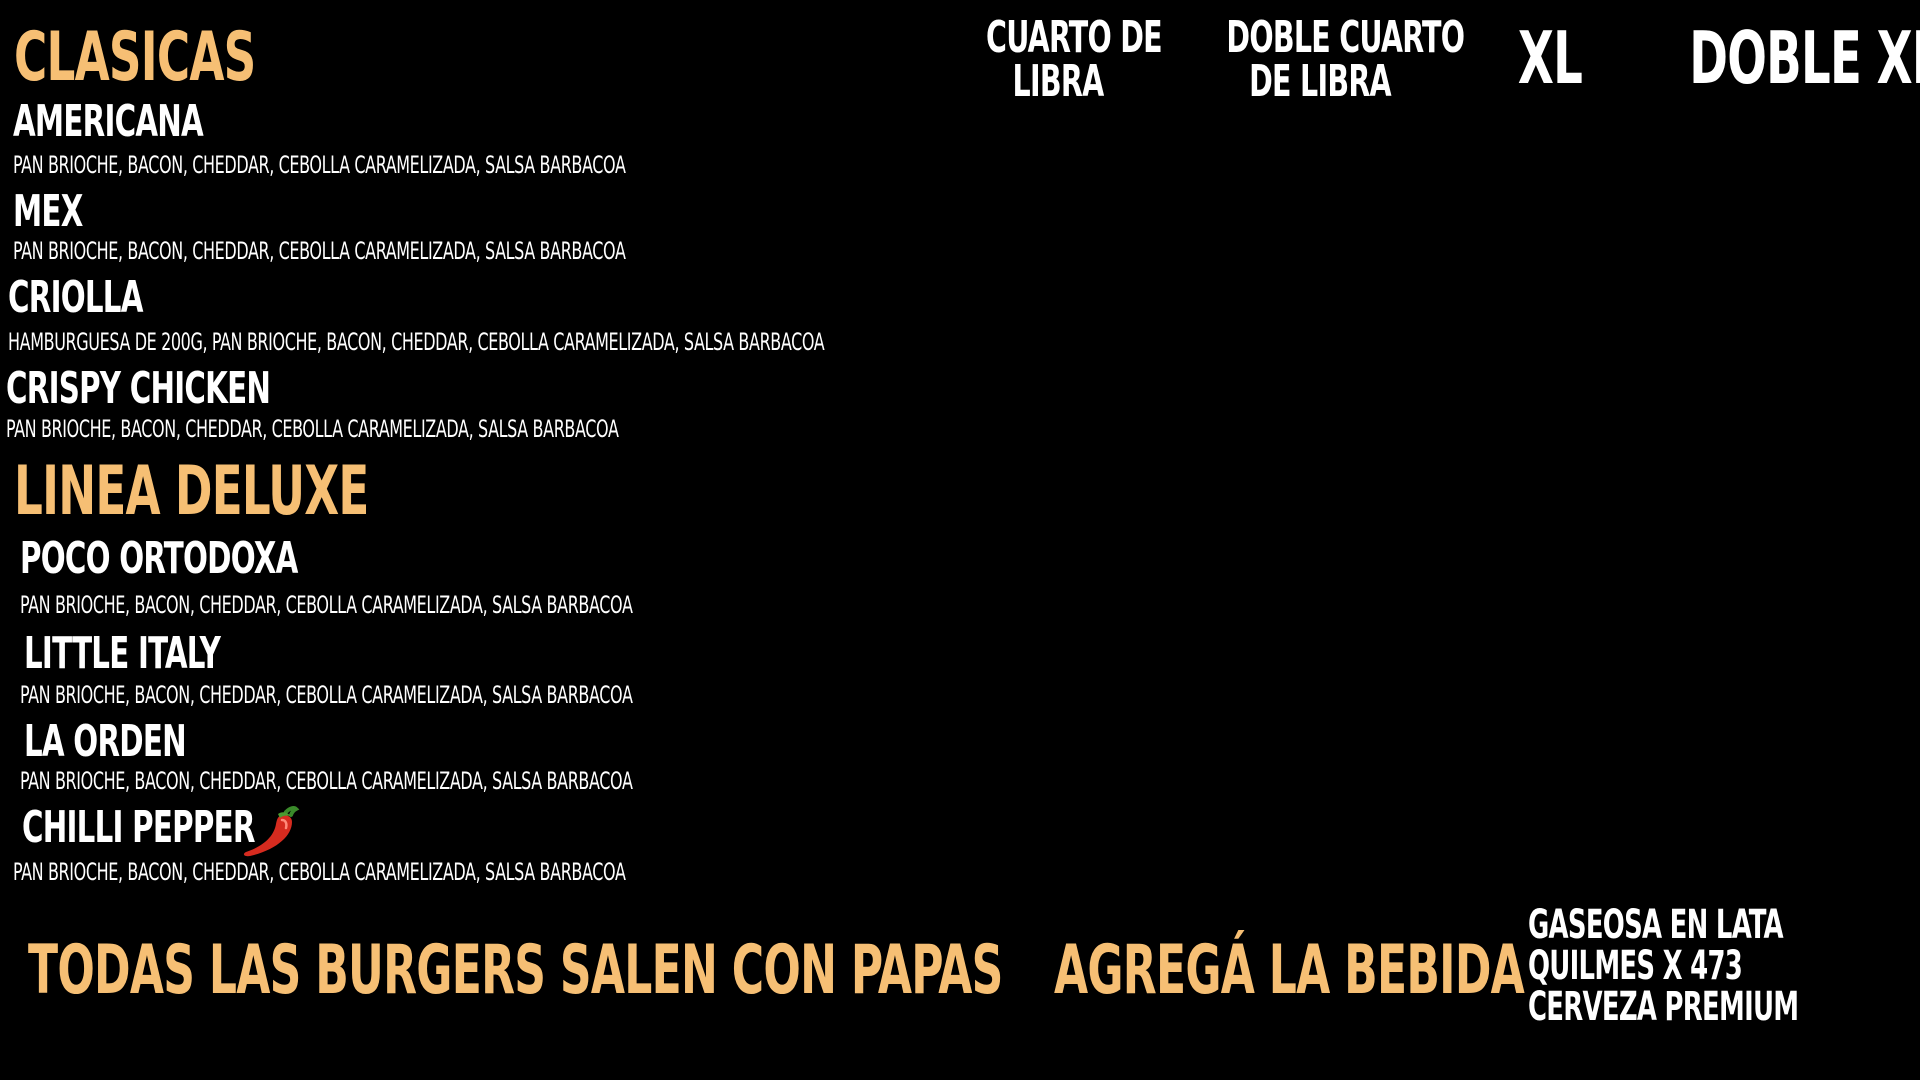 The image size is (1920, 1080). What do you see at coordinates (138, 388) in the screenshot?
I see `menu-item-name: Crispy Chicken` at bounding box center [138, 388].